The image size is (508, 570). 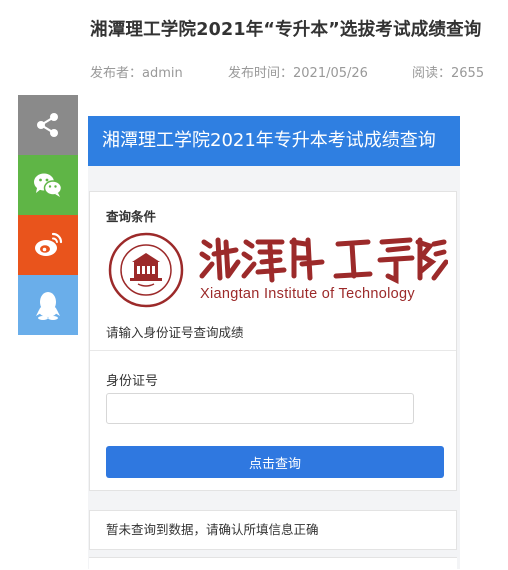 I want to click on school-name-english: Xiangtan Institute of Technology, so click(x=307, y=294).